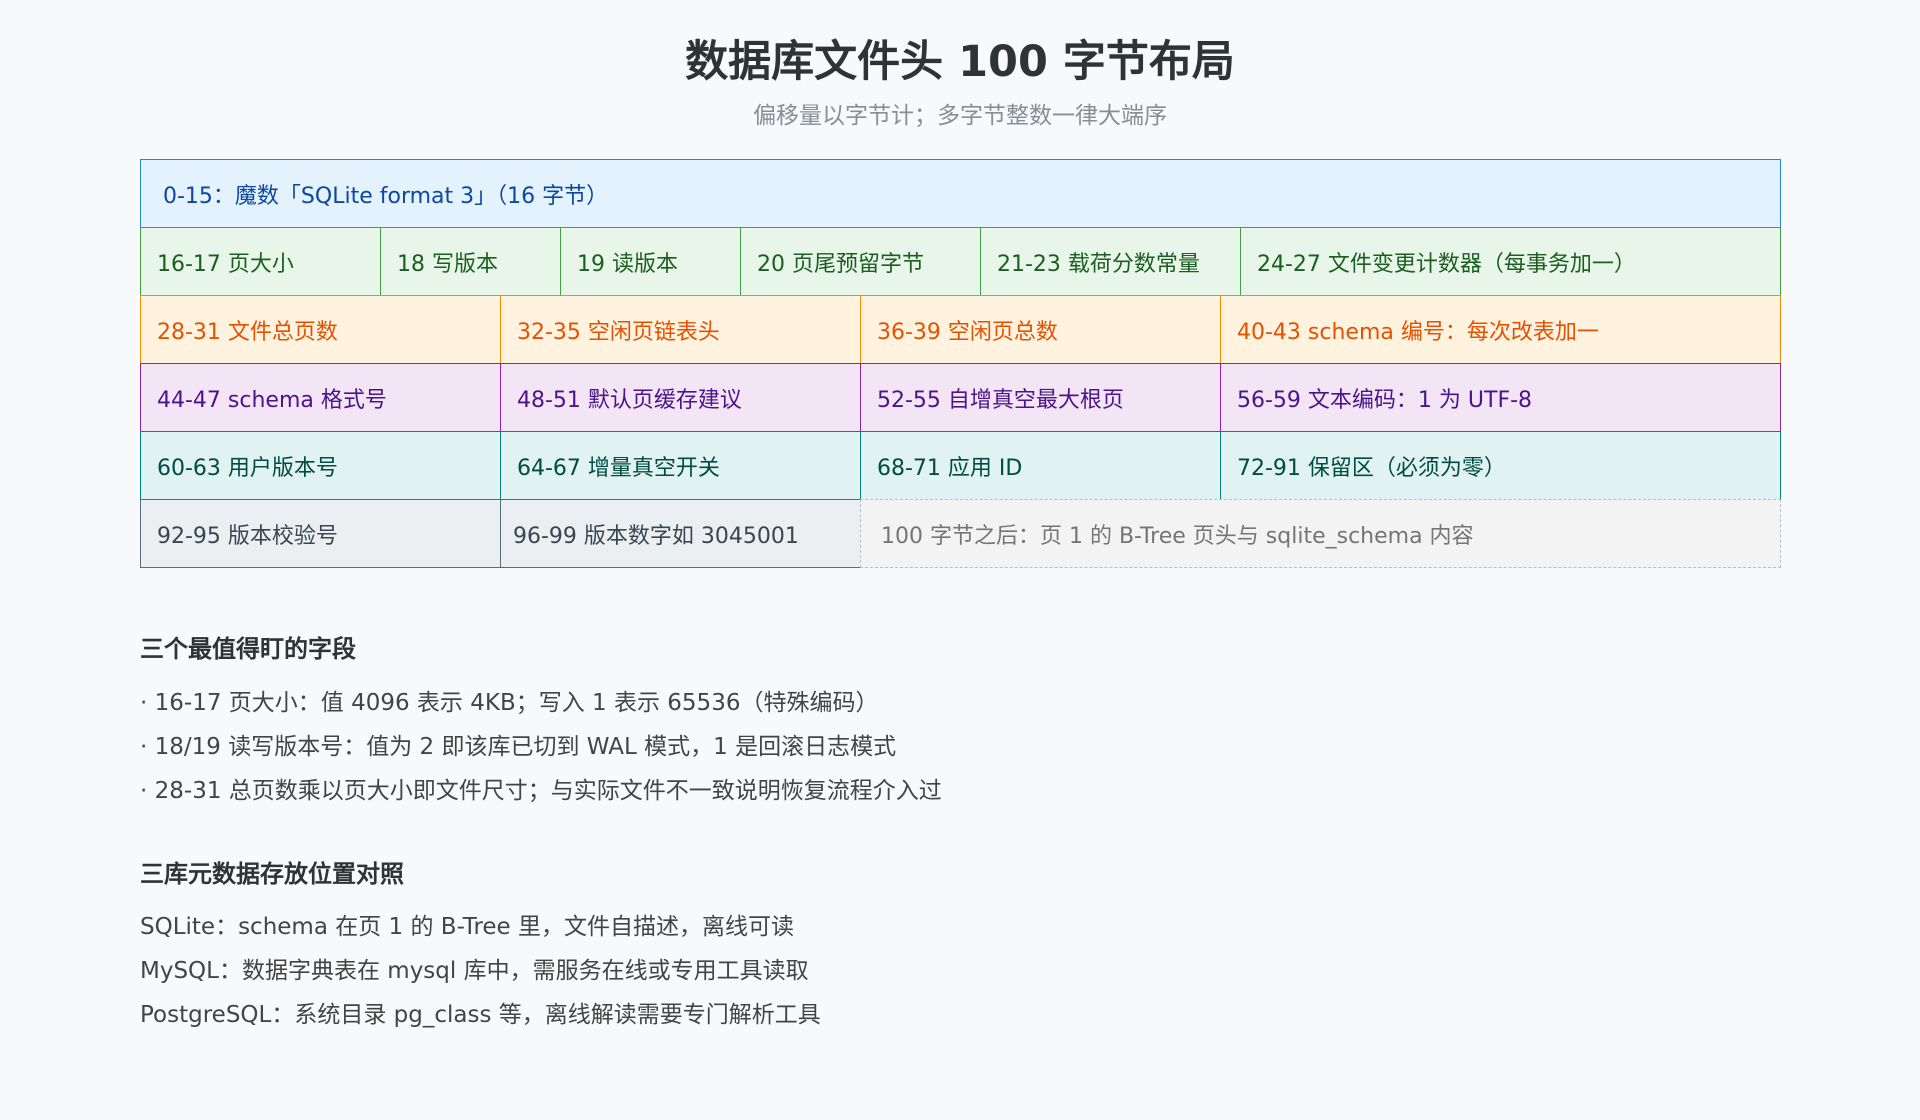  Describe the element at coordinates (480, 1015) in the screenshot. I see `comparison-postgresql: PostgreSQL：系统目录 pg_class 等，离线解读需要专门解析工具` at that location.